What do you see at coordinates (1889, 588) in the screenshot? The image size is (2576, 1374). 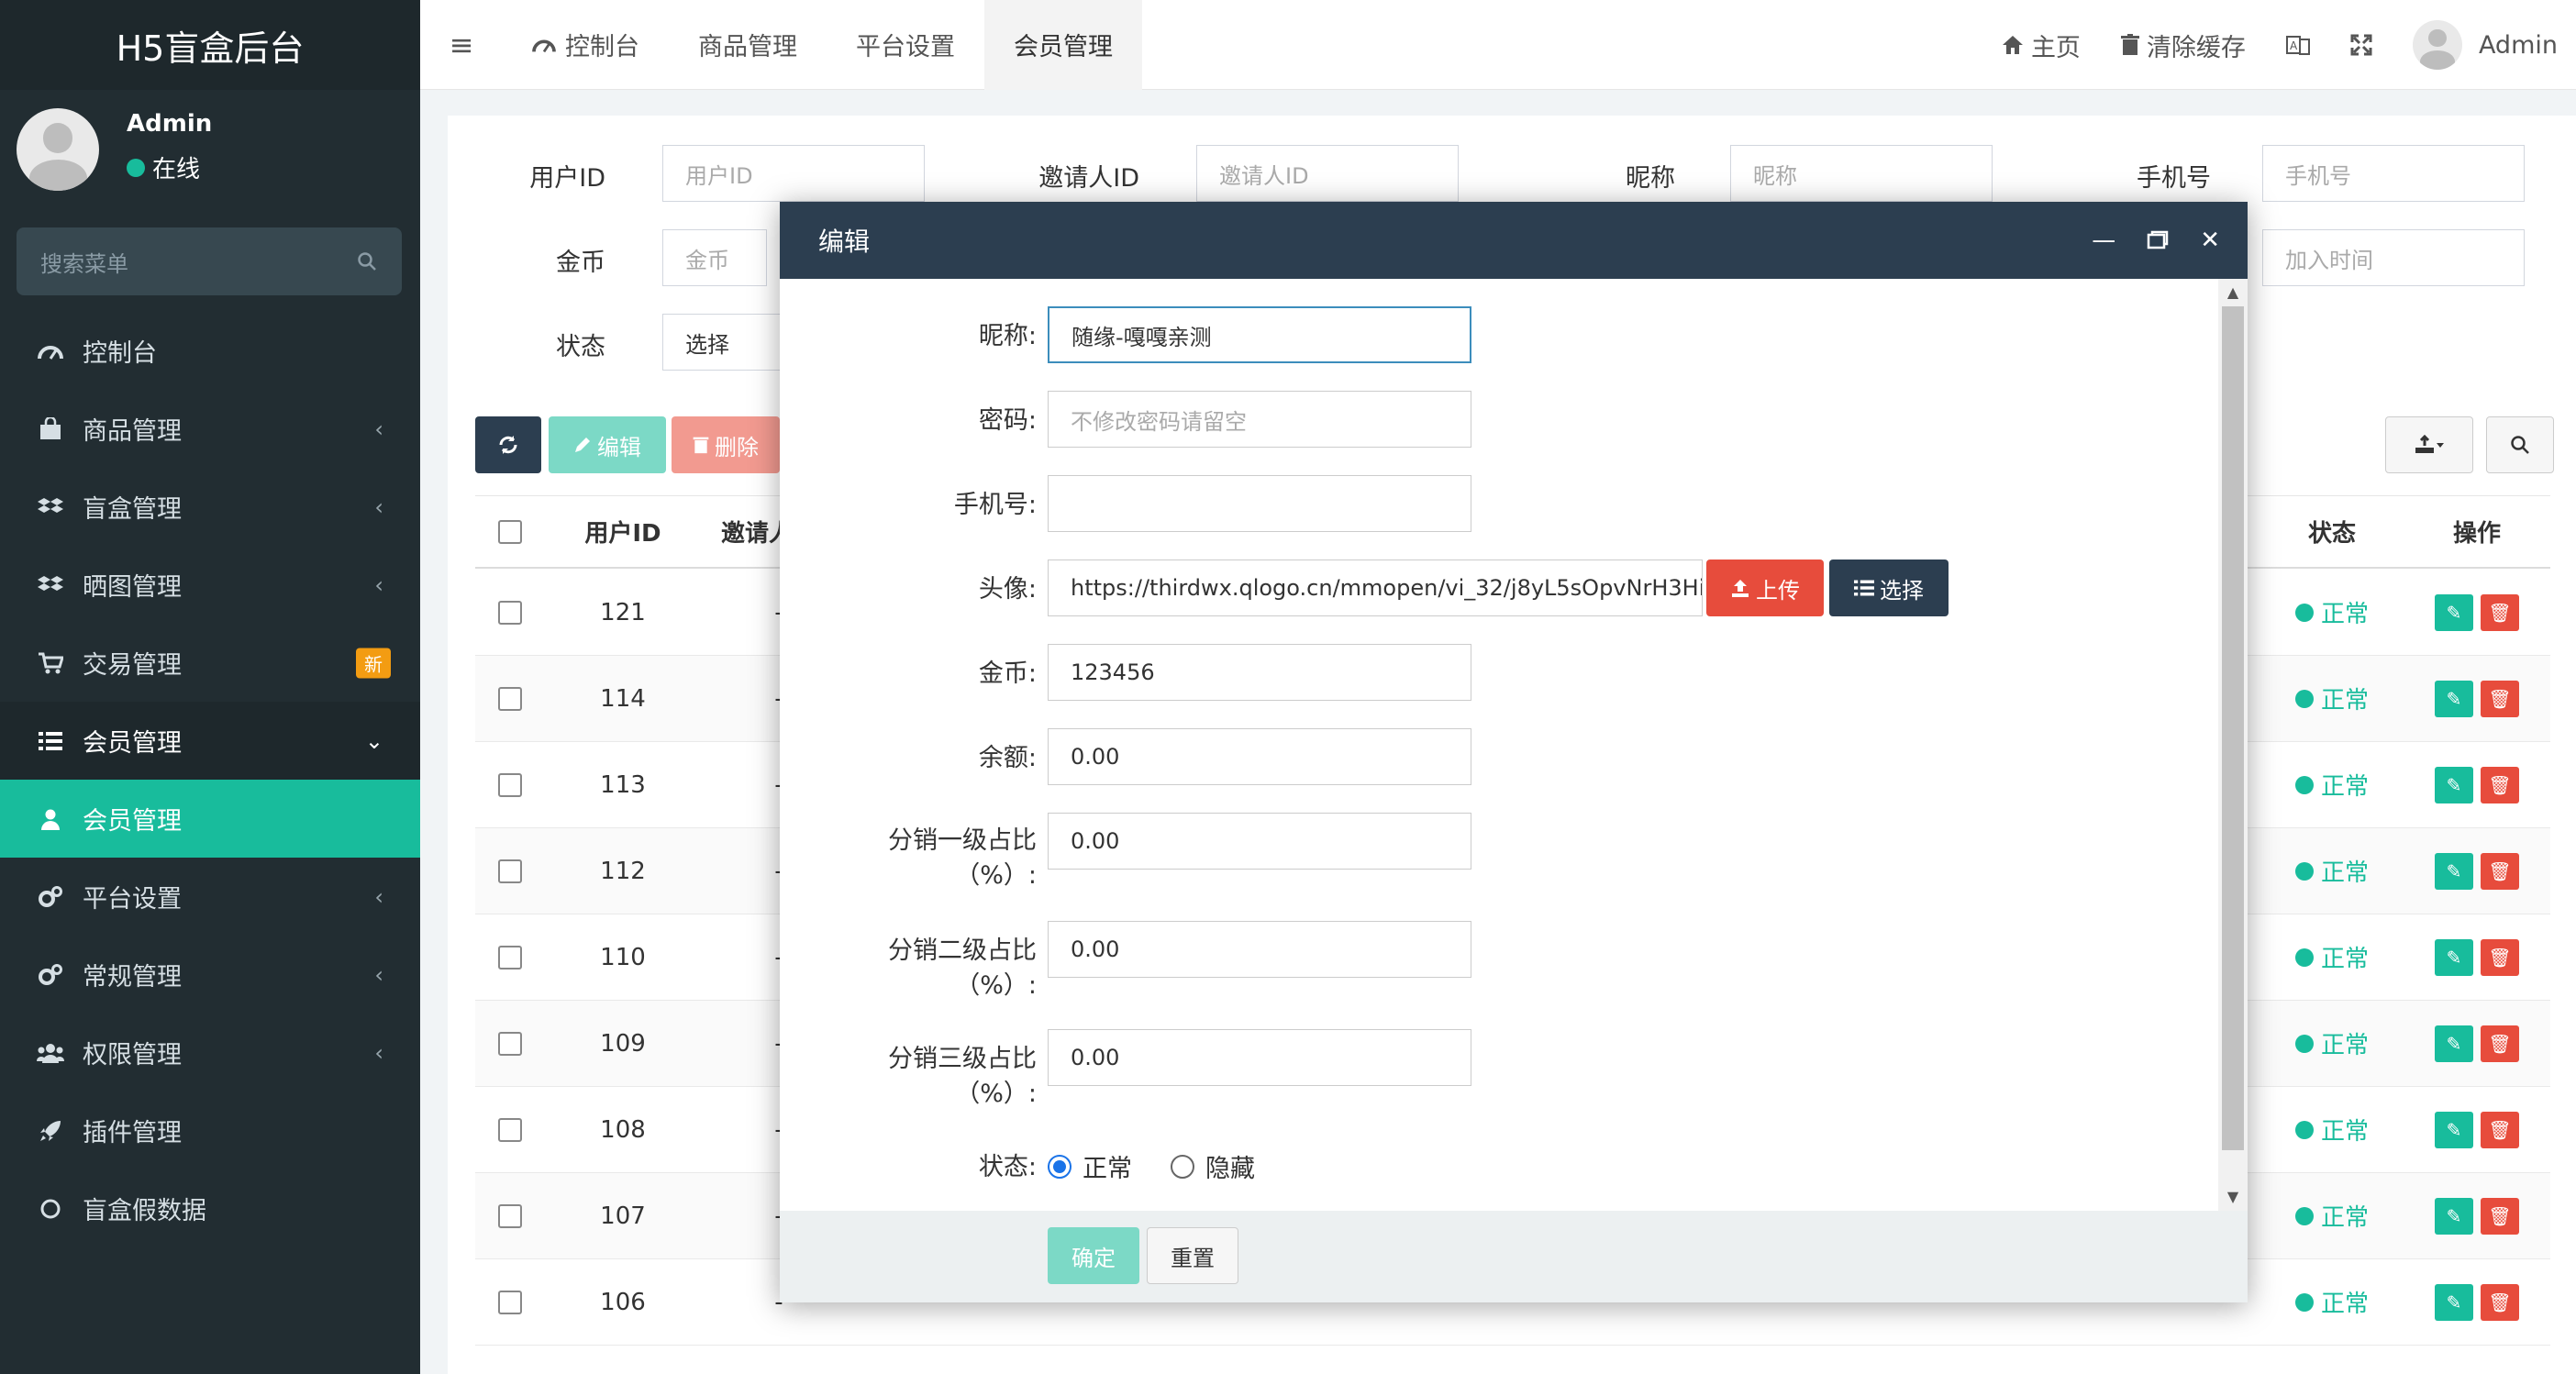 I see `choose-button: 选择` at bounding box center [1889, 588].